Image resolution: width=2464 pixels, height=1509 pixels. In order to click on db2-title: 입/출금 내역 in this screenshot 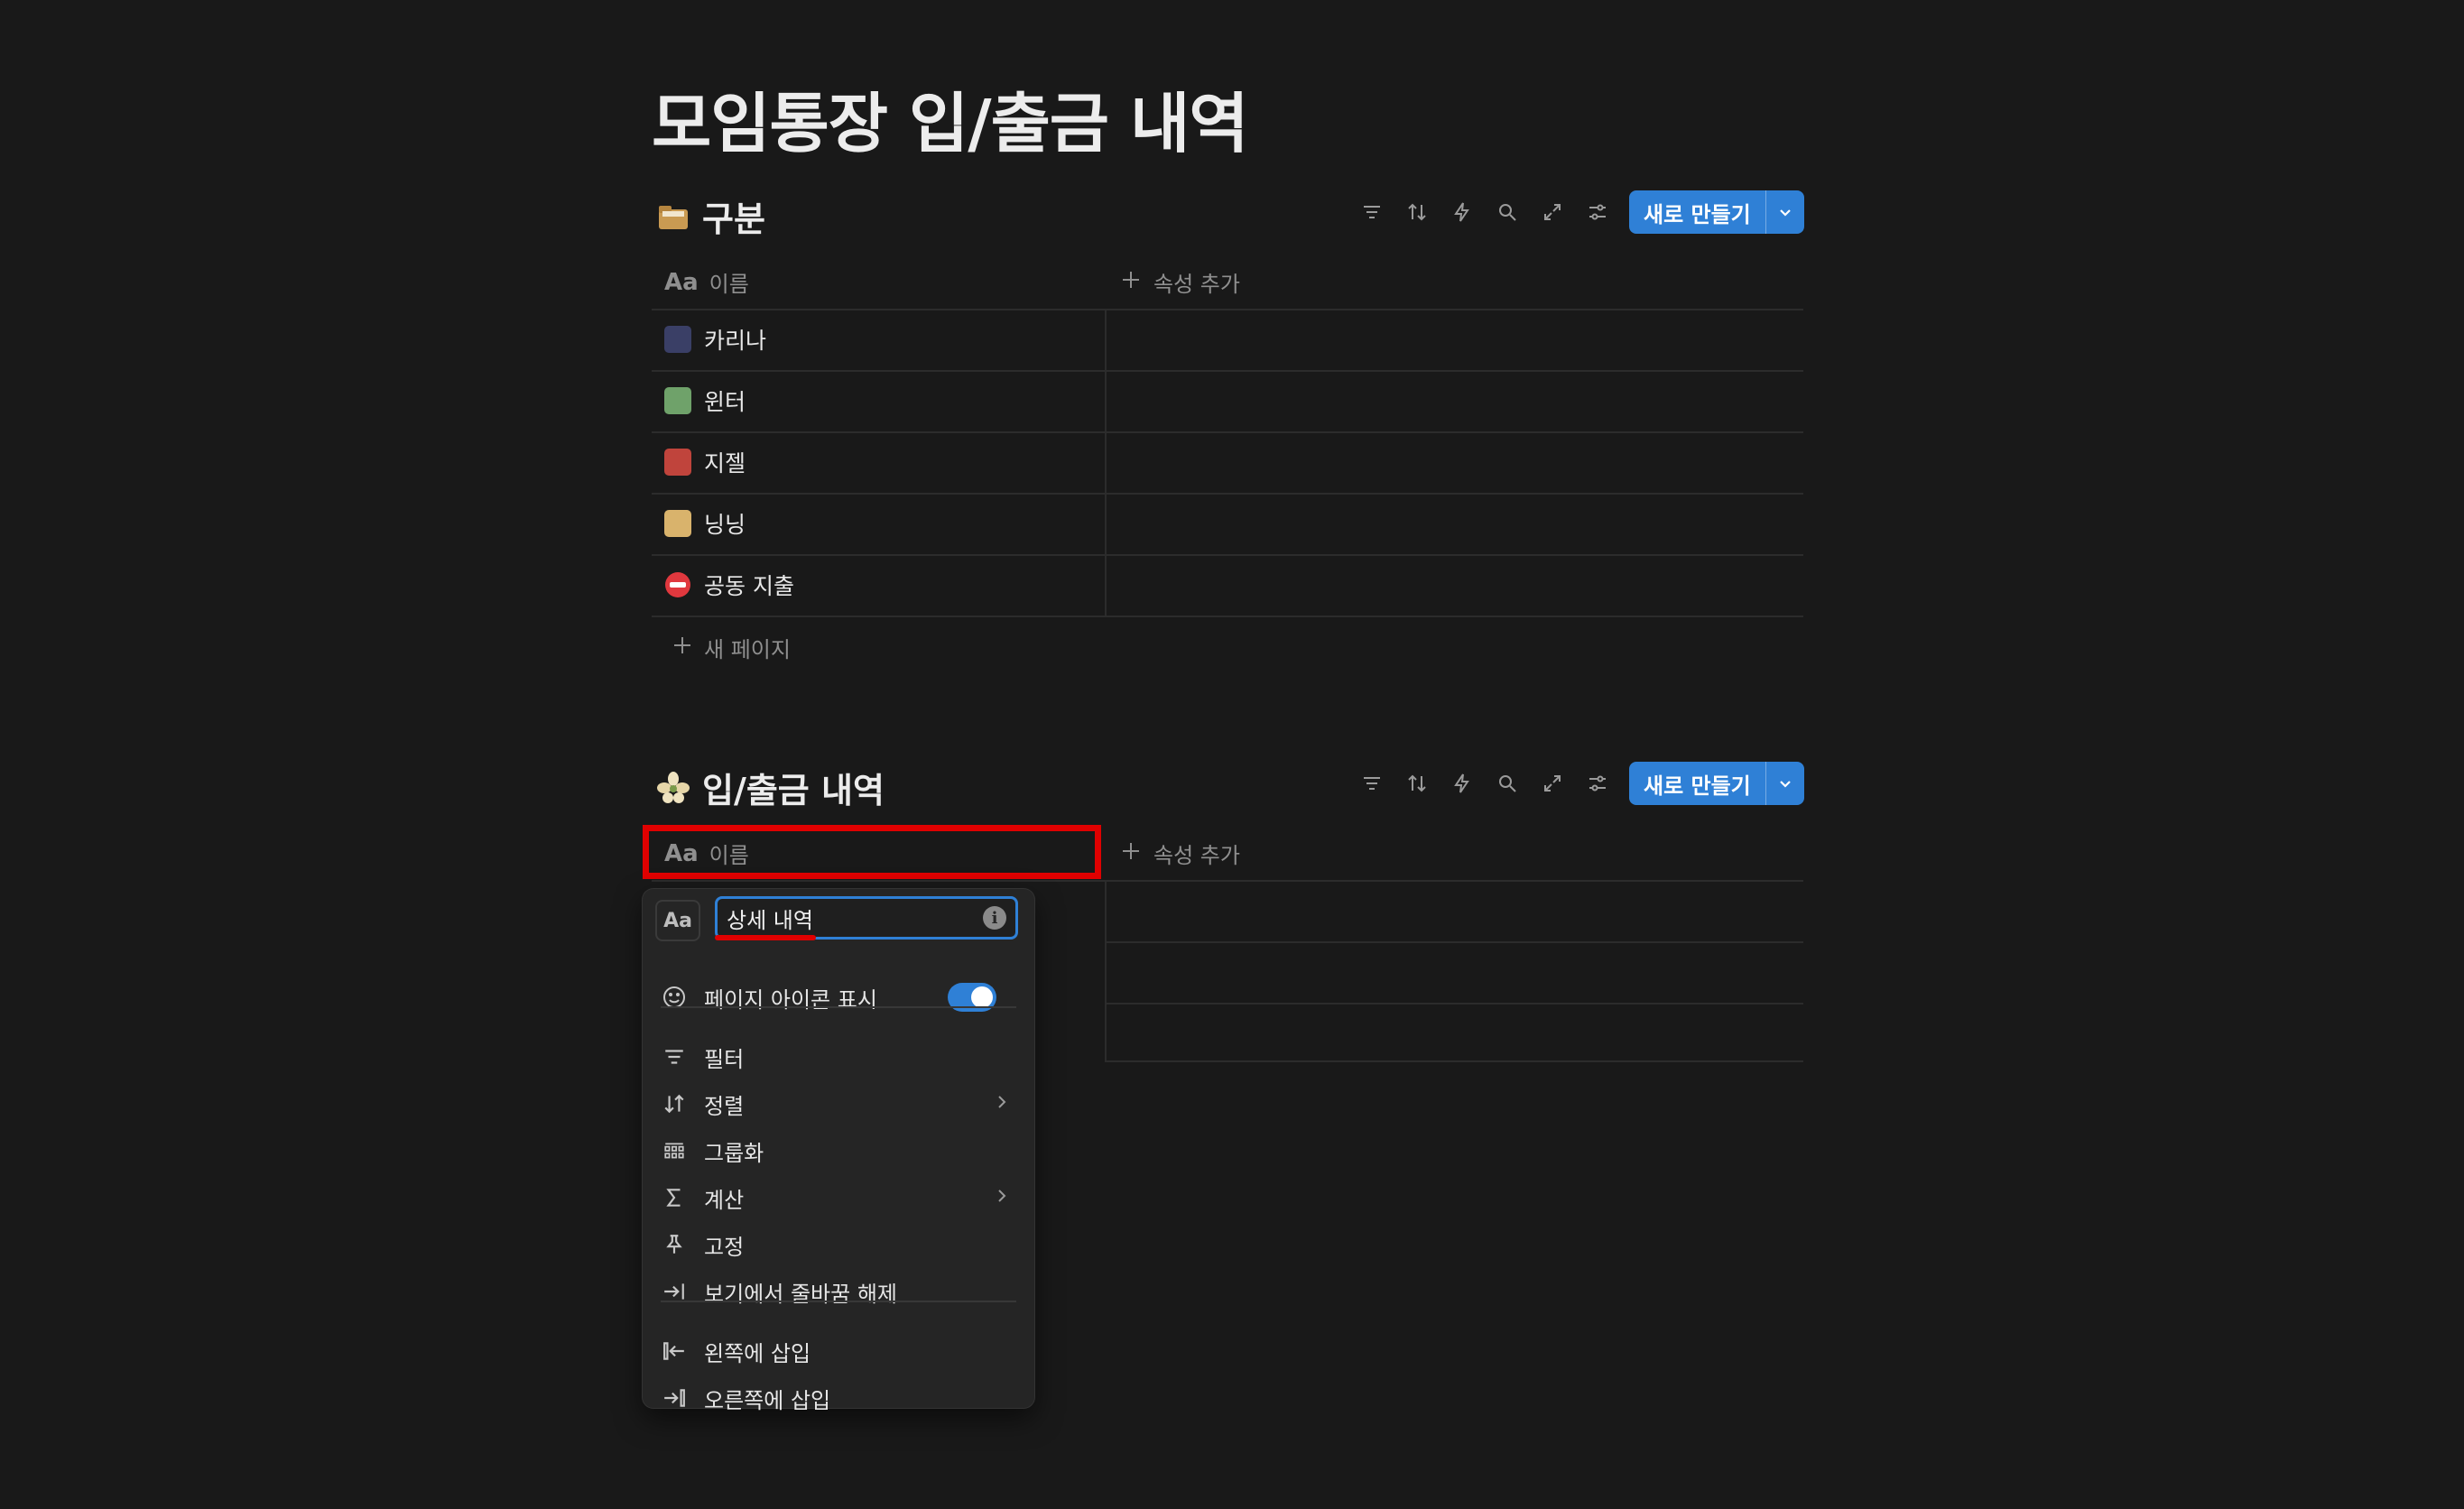, I will do `click(793, 790)`.